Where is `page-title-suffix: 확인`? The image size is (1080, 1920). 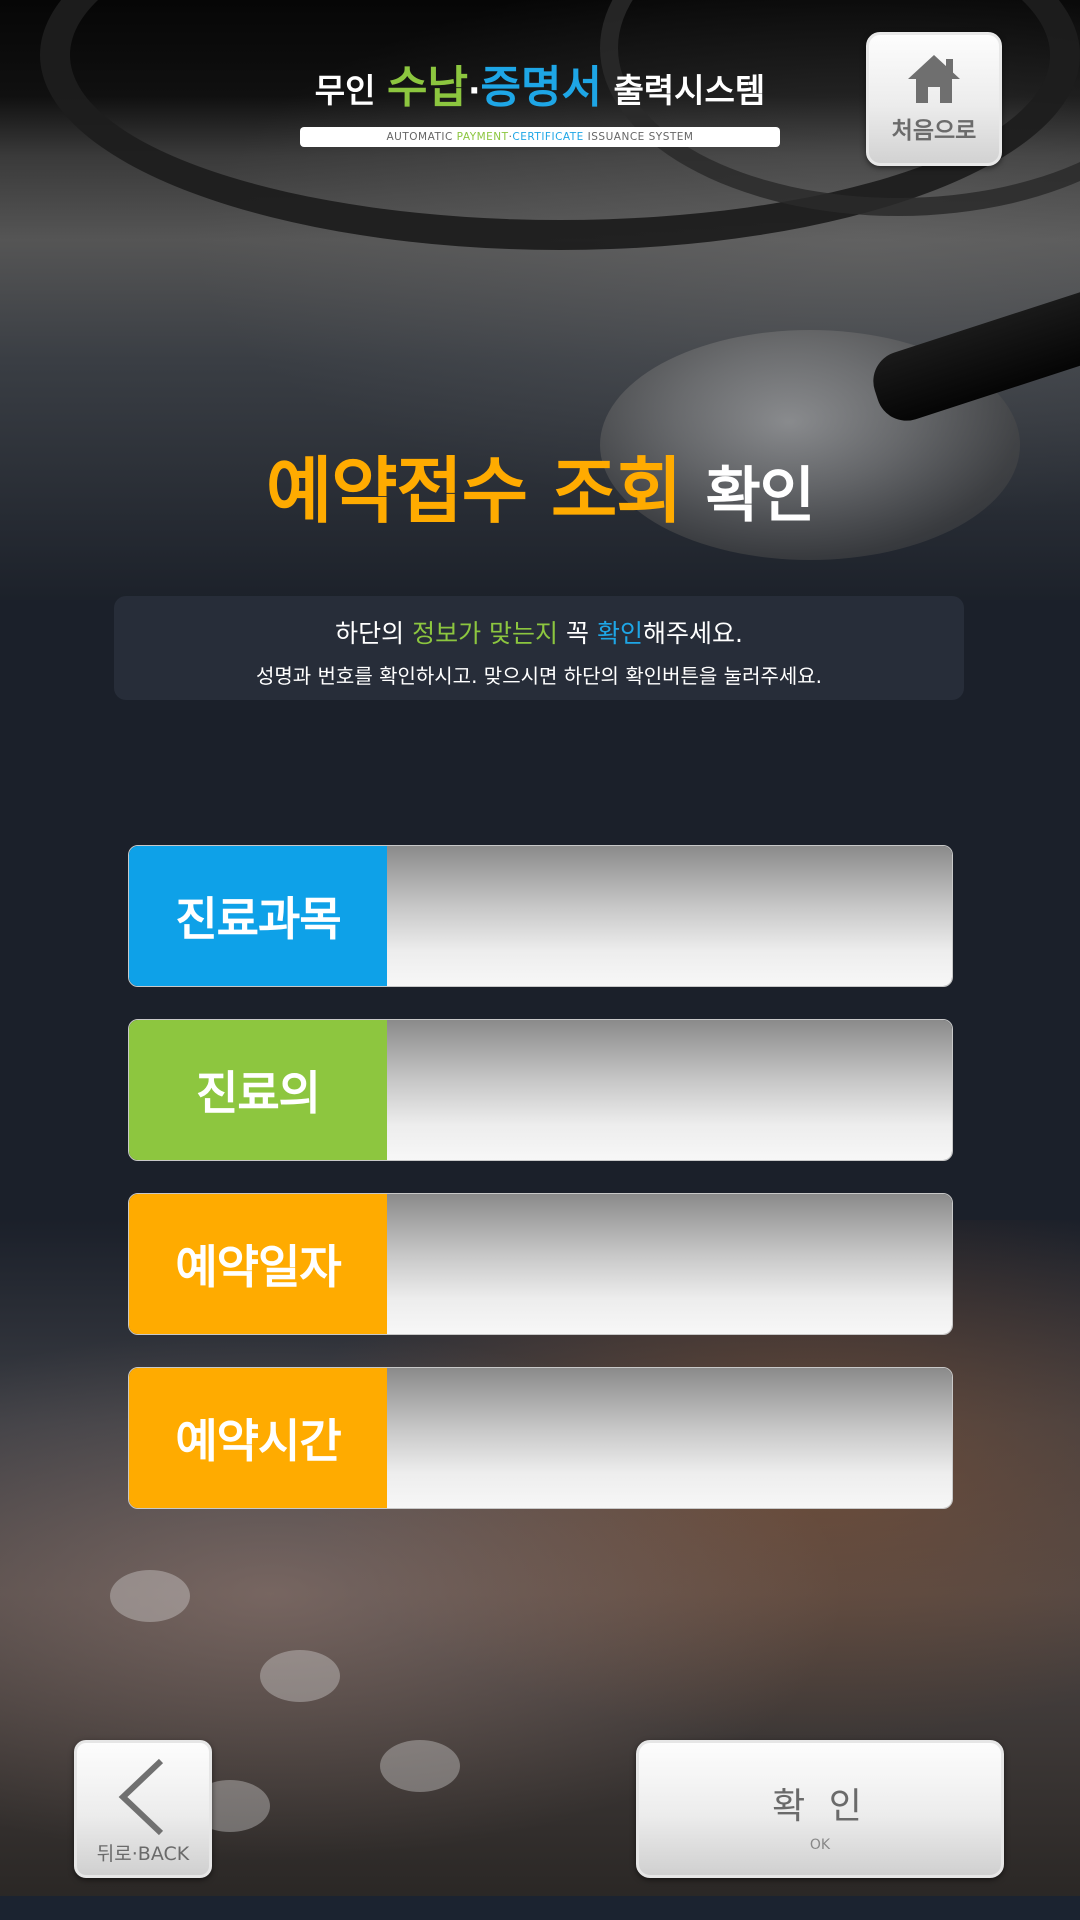
page-title-suffix: 확인 is located at coordinates (760, 496).